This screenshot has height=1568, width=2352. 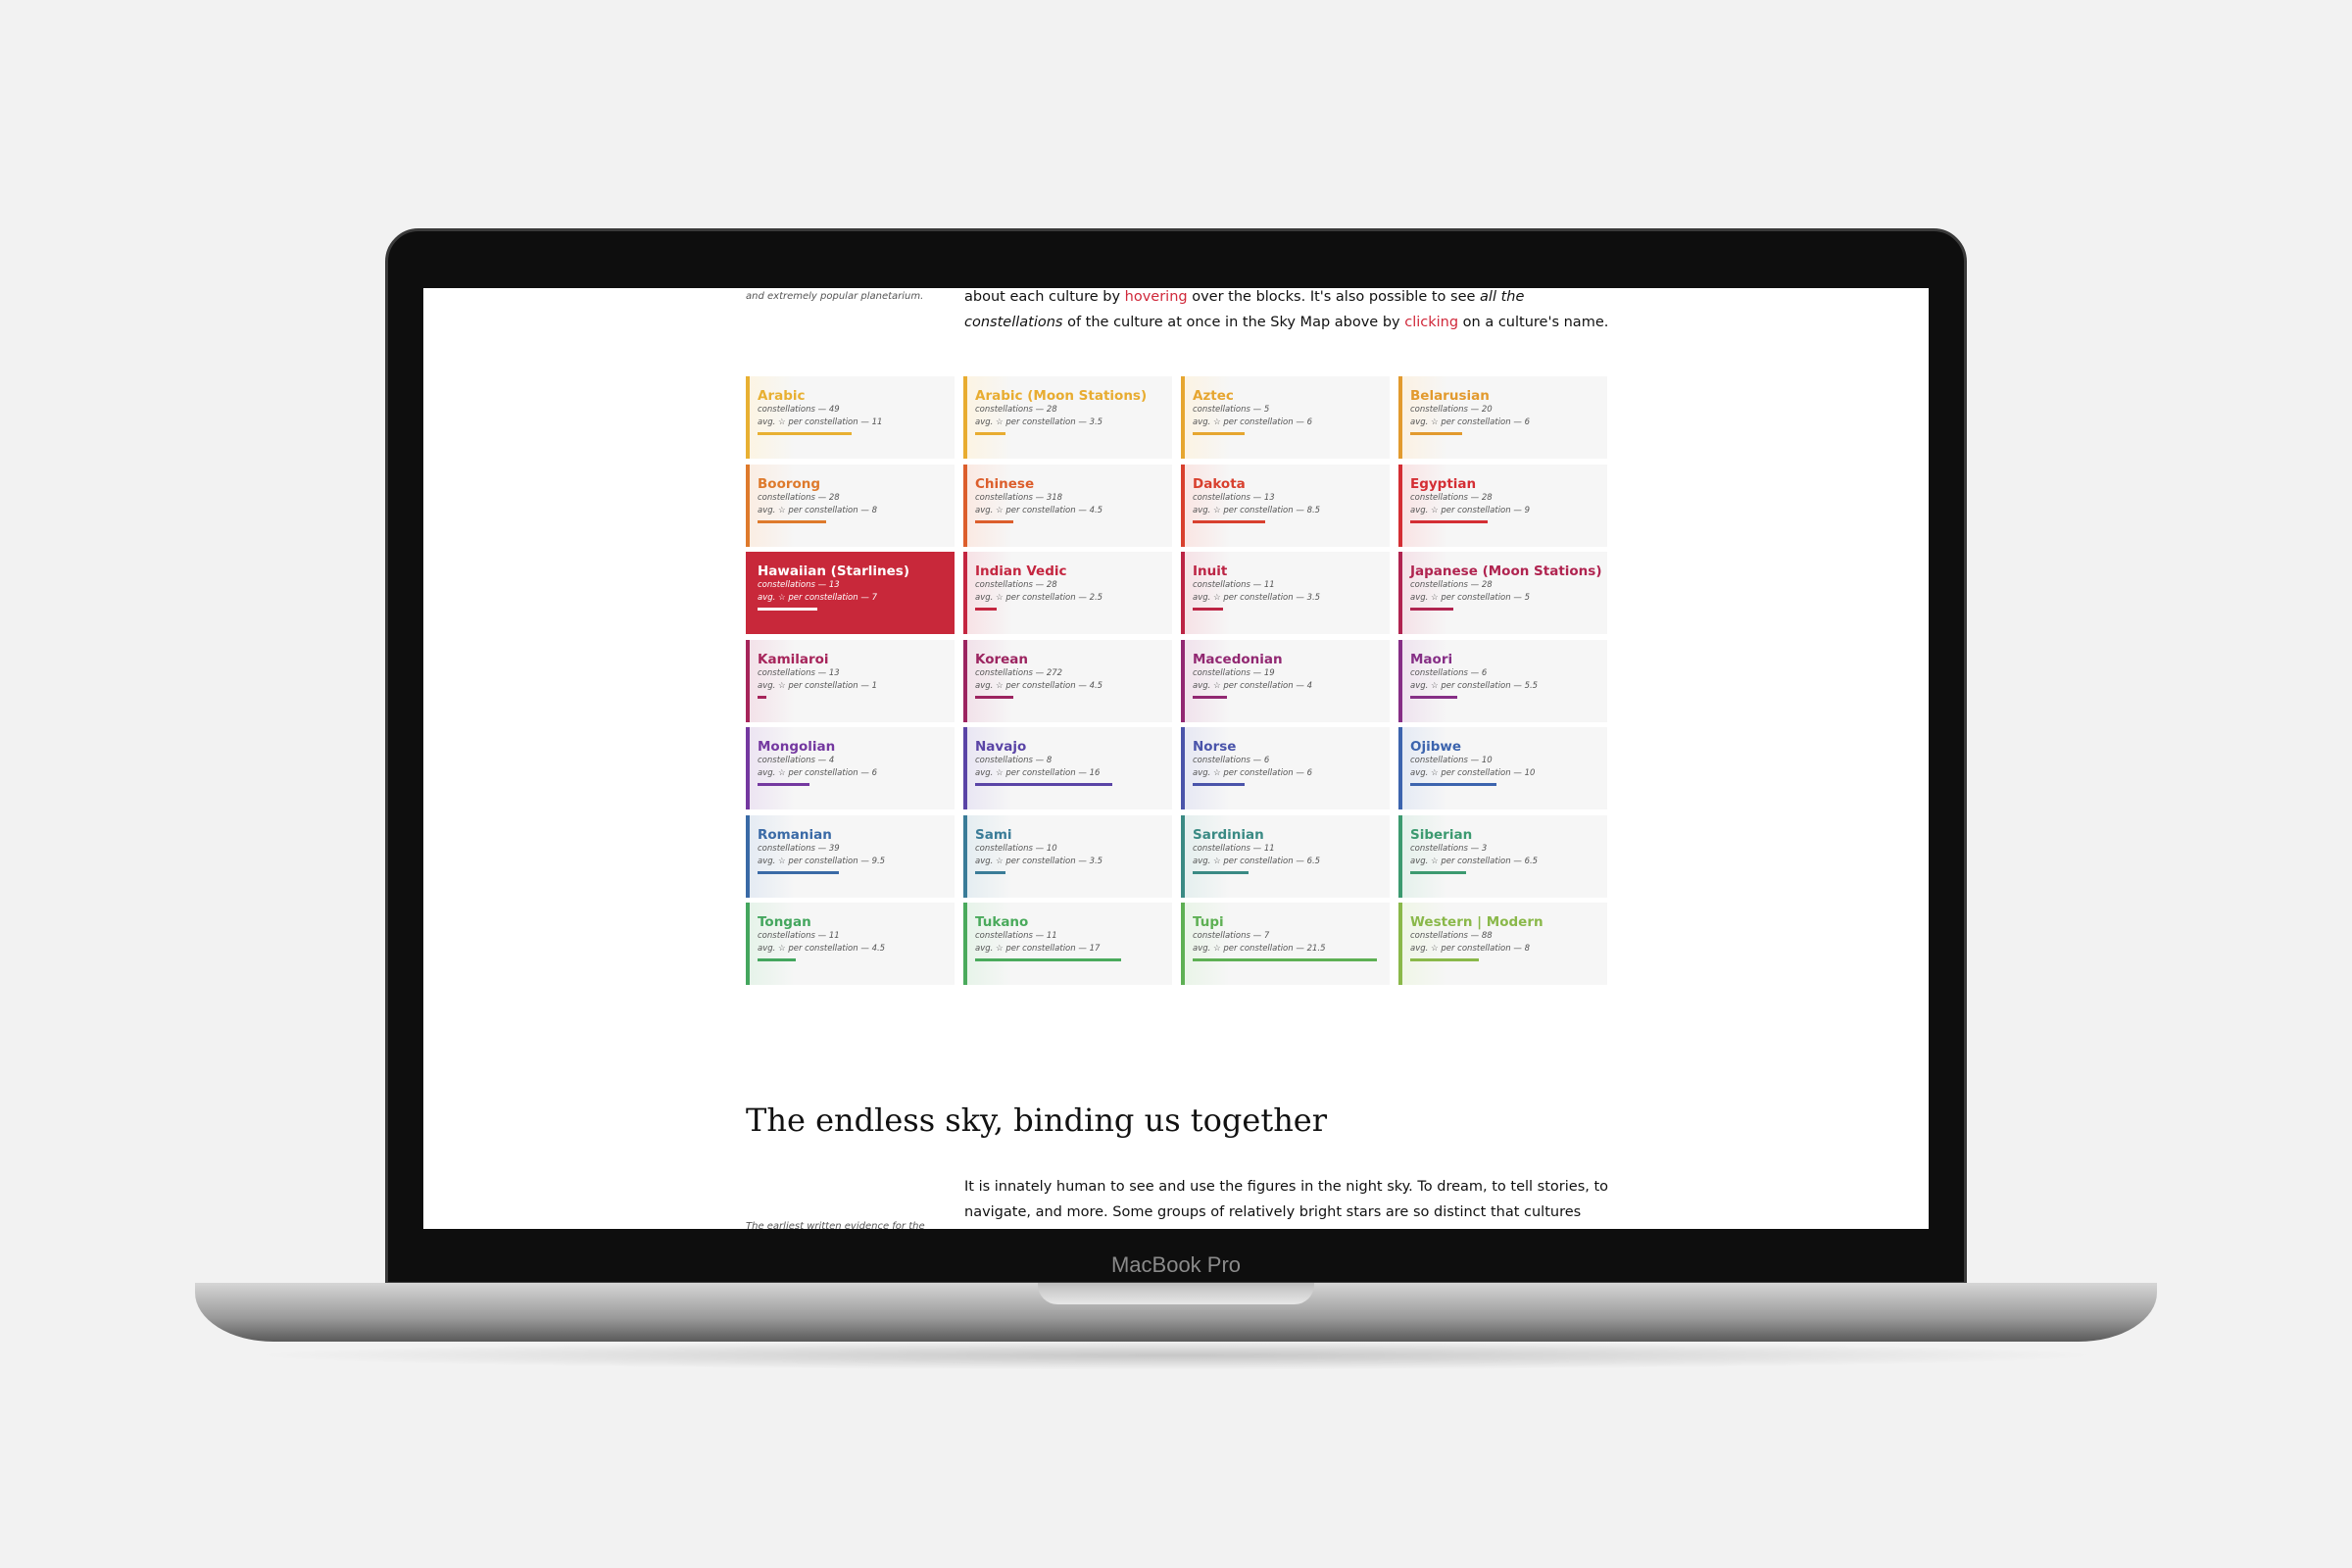 What do you see at coordinates (1291, 835) in the screenshot?
I see `culture-name: Sardinian` at bounding box center [1291, 835].